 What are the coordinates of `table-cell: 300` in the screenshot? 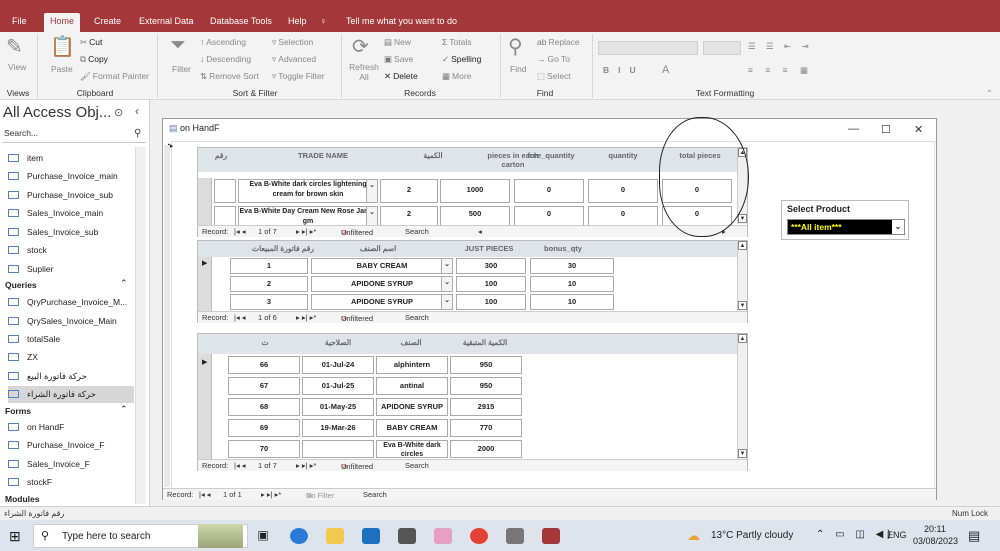 It's located at (491, 266).